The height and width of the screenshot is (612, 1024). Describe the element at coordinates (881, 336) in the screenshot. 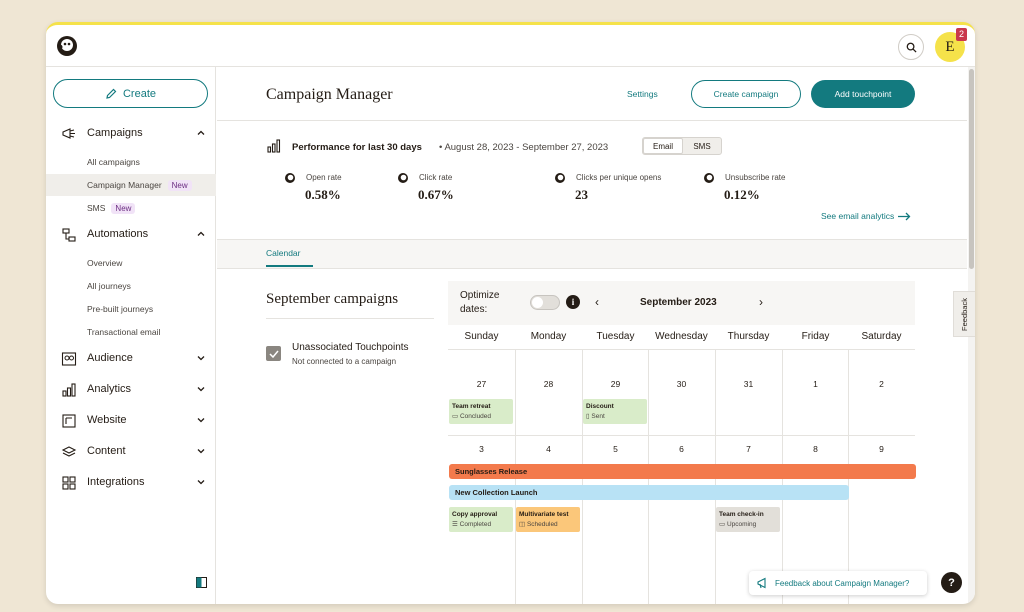

I see `day-name: Saturday` at that location.